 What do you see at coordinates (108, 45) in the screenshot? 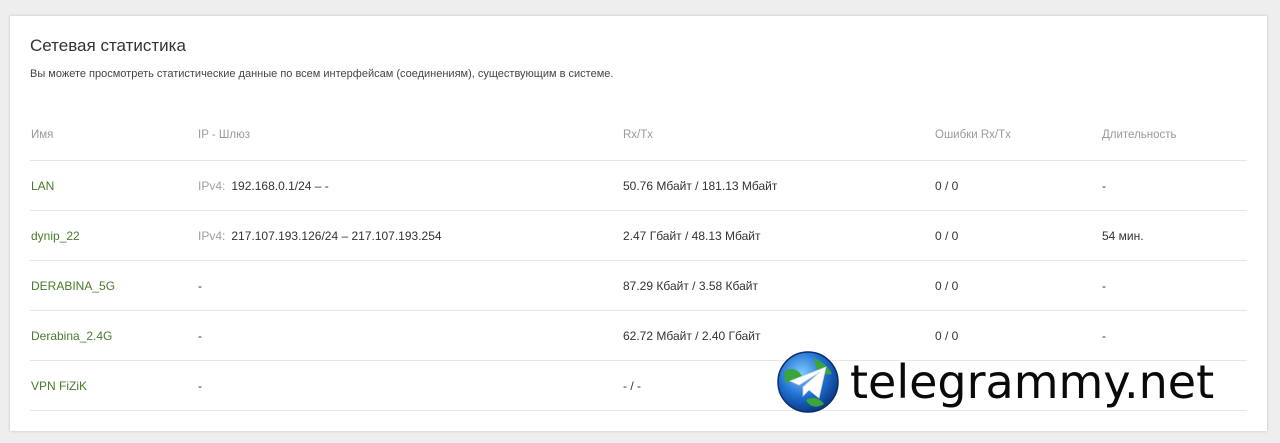
I see `page-title: Сетевая статистика` at bounding box center [108, 45].